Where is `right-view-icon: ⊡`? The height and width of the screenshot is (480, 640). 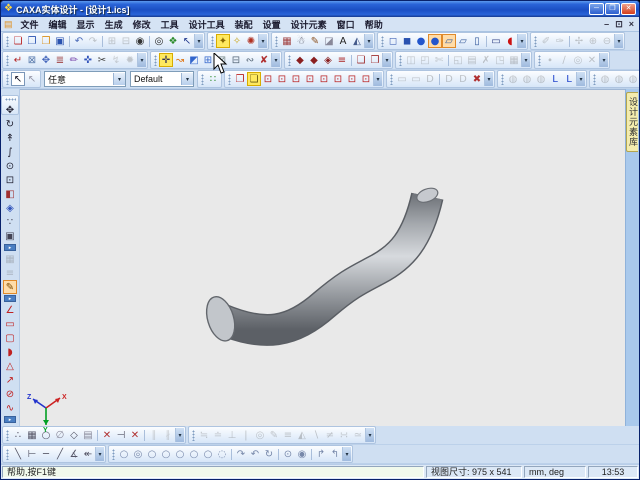
right-view-icon: ⊡ is located at coordinates (310, 79).